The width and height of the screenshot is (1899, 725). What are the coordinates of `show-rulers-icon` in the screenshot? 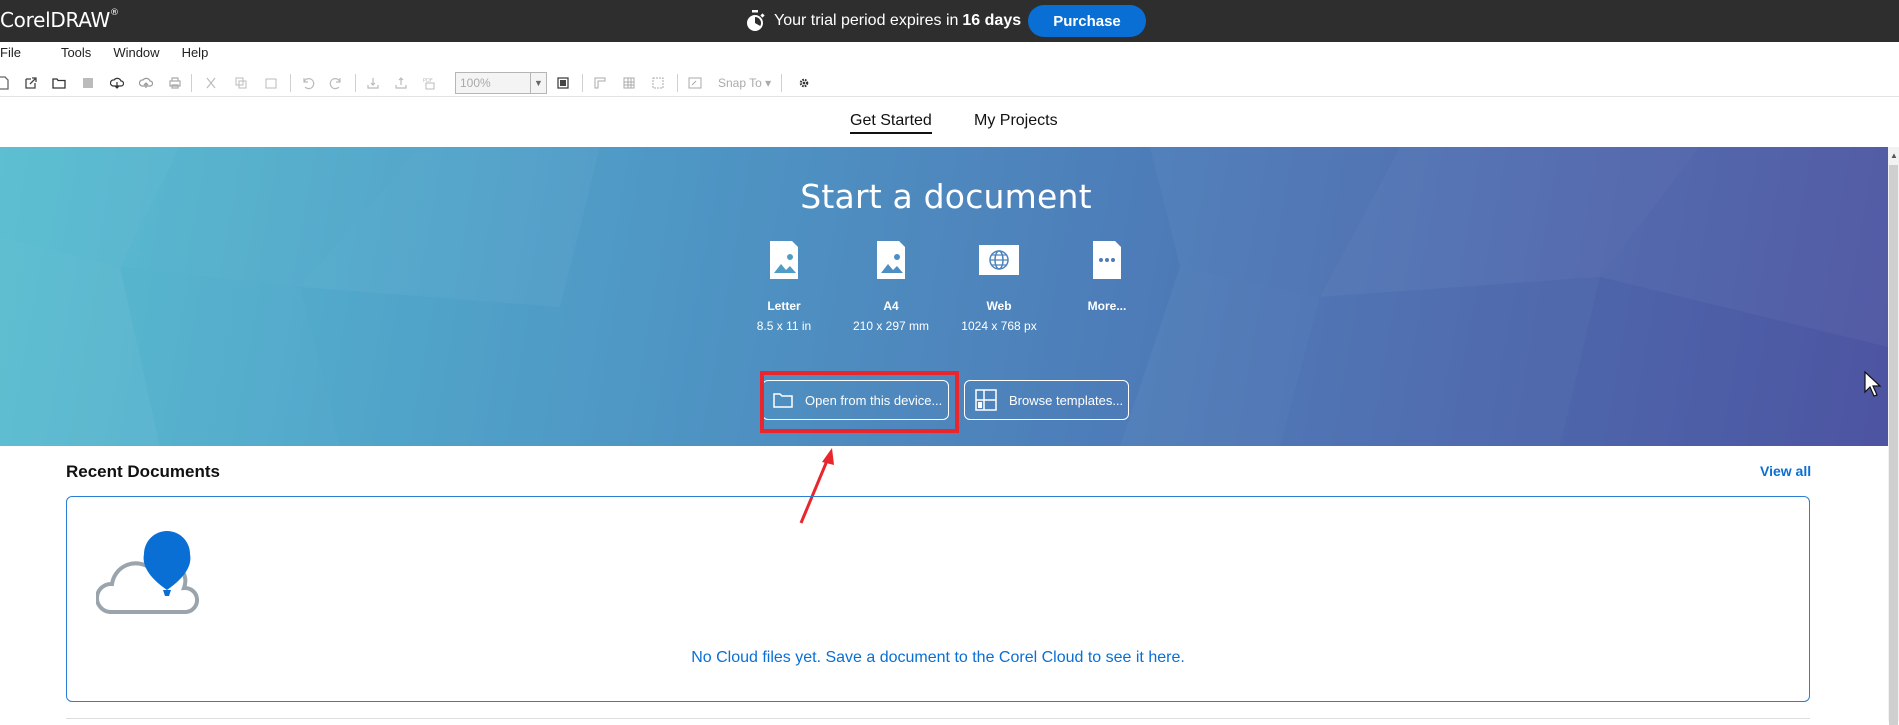 It's located at (600, 83).